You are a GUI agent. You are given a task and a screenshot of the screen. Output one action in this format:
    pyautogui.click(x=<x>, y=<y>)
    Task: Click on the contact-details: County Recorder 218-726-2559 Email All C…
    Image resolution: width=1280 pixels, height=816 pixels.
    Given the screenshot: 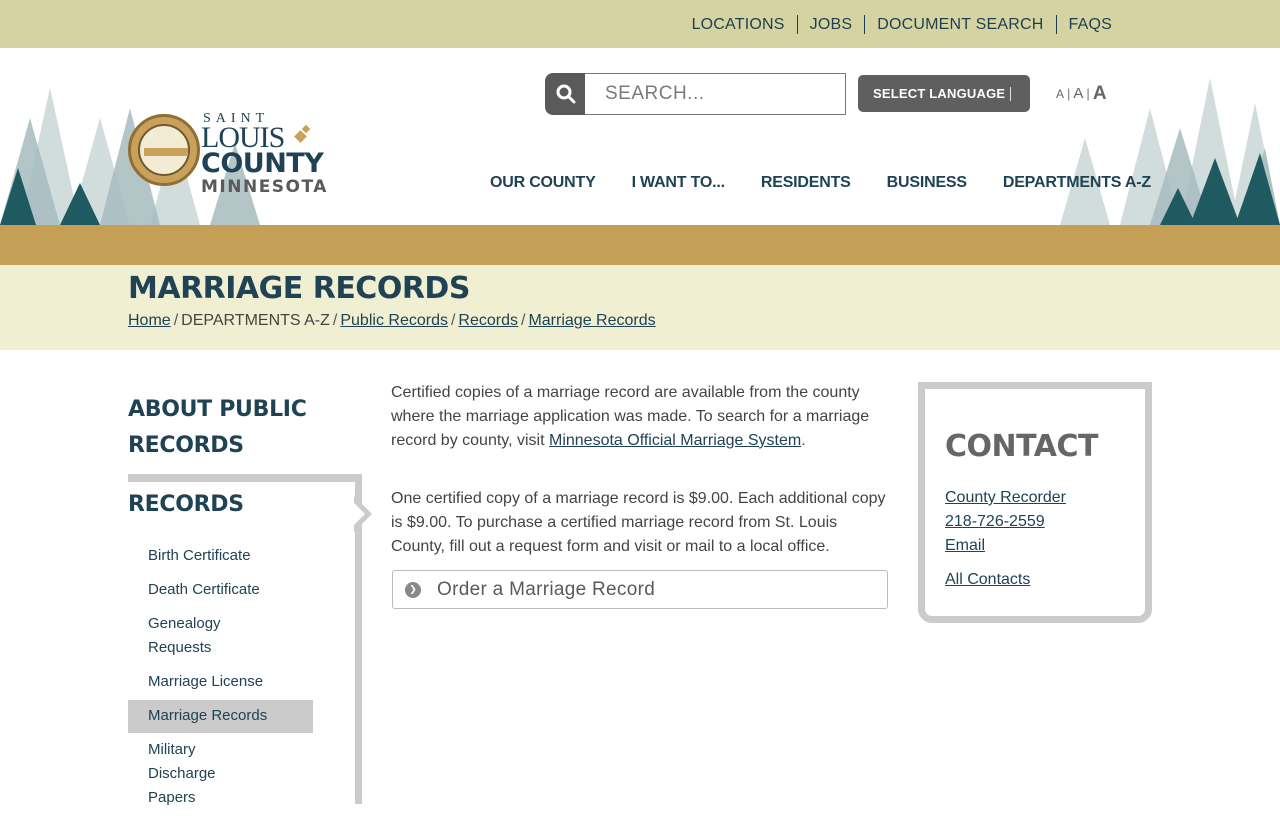 What is the action you would take?
    pyautogui.click(x=1005, y=539)
    